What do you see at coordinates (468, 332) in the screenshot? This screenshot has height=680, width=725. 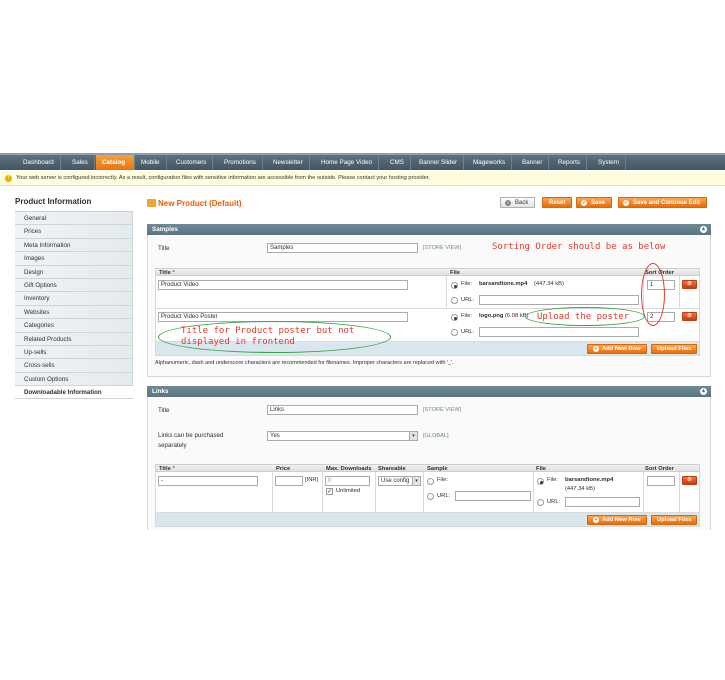 I see `url-label: URL:` at bounding box center [468, 332].